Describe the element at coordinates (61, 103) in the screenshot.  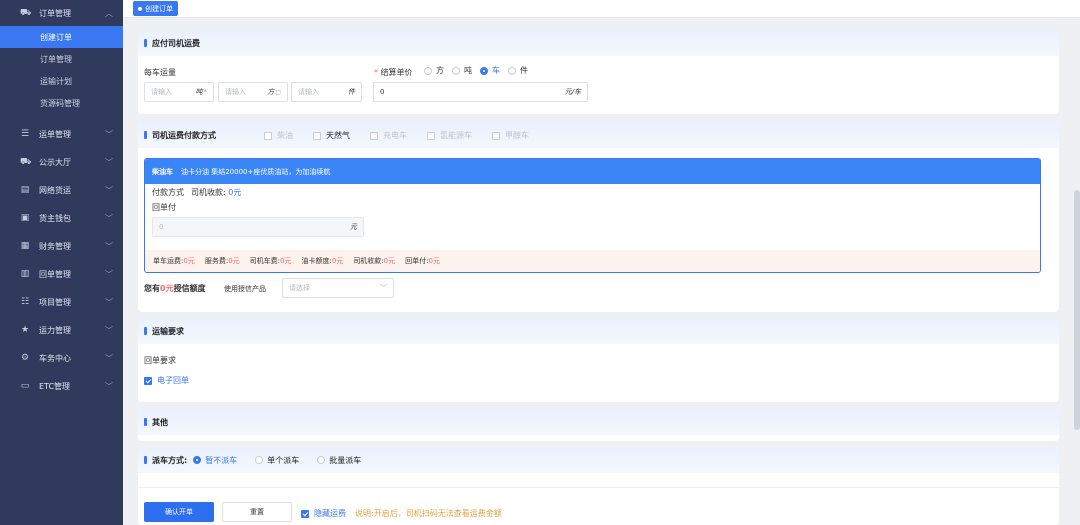
I see `sidebar-subitem-source-code: 货源码管理` at that location.